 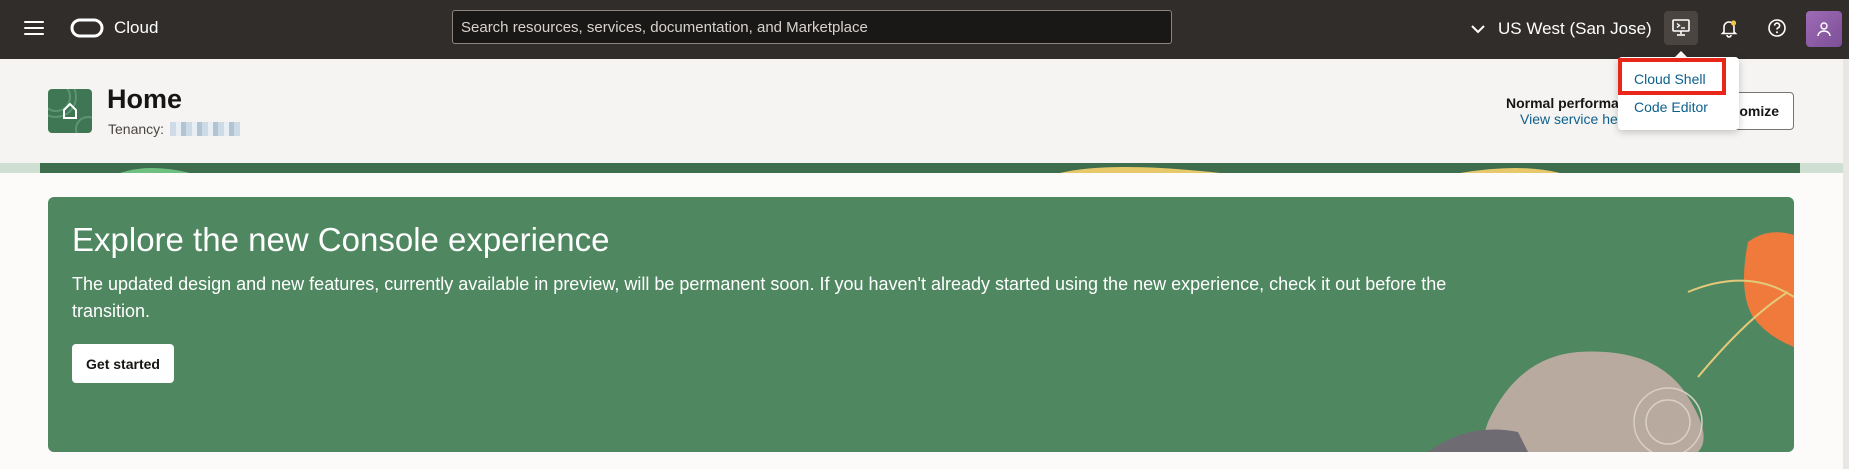 What do you see at coordinates (1478, 29) in the screenshot?
I see `chevron-down-icon` at bounding box center [1478, 29].